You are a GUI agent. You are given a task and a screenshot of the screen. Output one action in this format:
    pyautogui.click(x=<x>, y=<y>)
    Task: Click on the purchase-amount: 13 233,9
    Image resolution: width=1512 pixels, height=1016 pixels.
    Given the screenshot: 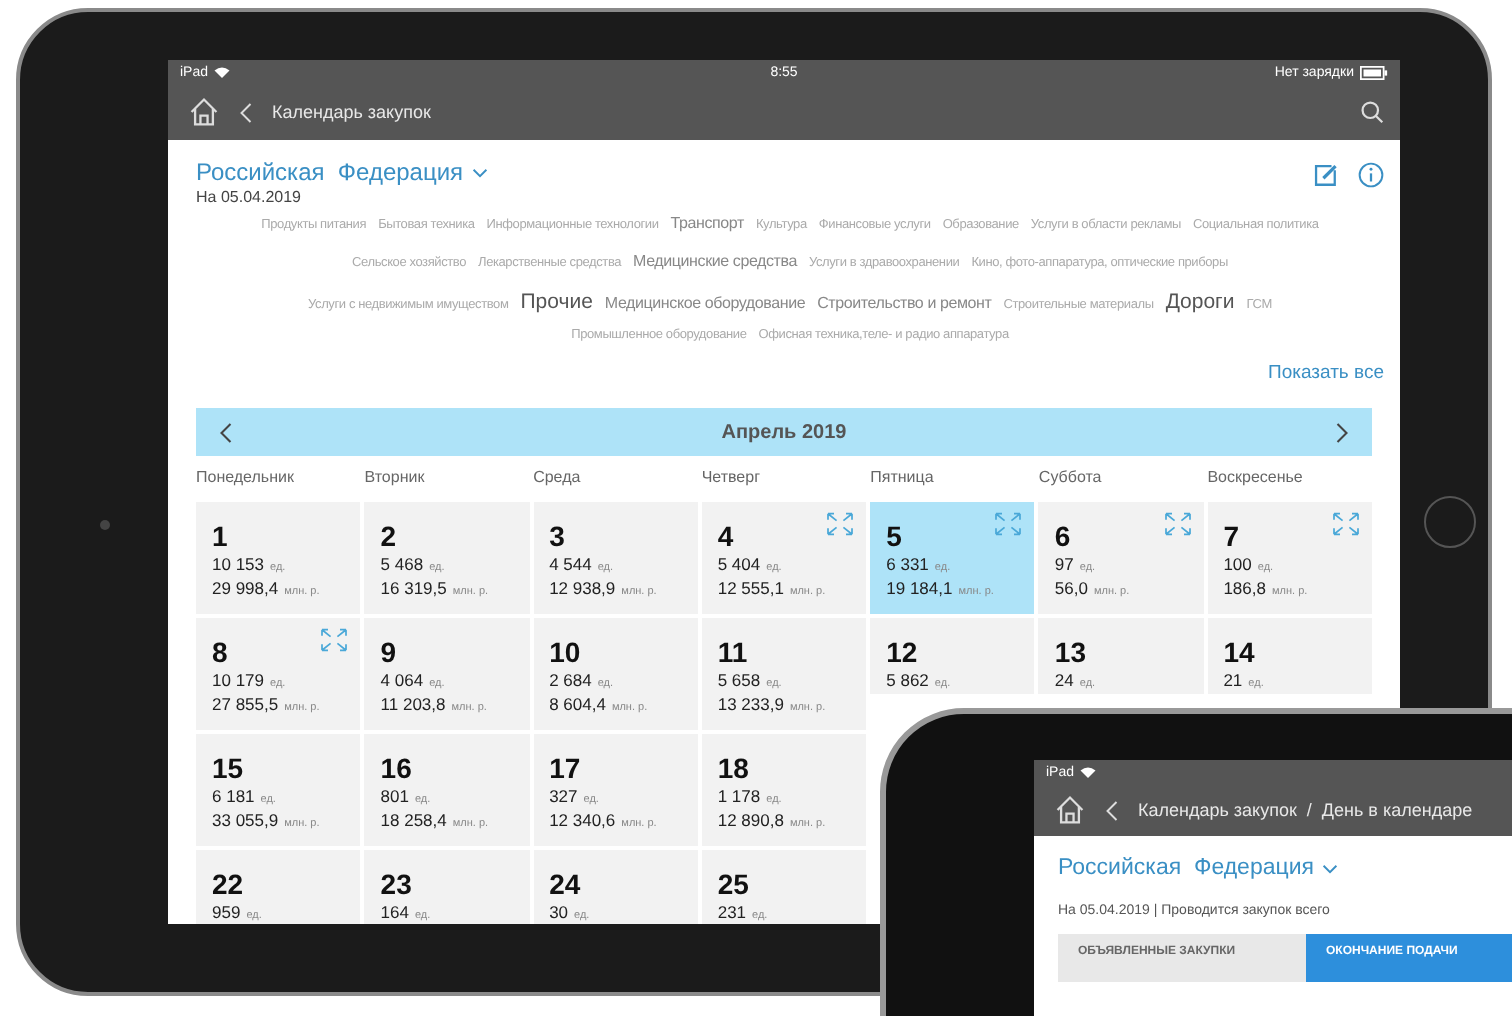 What is the action you would take?
    pyautogui.click(x=750, y=704)
    